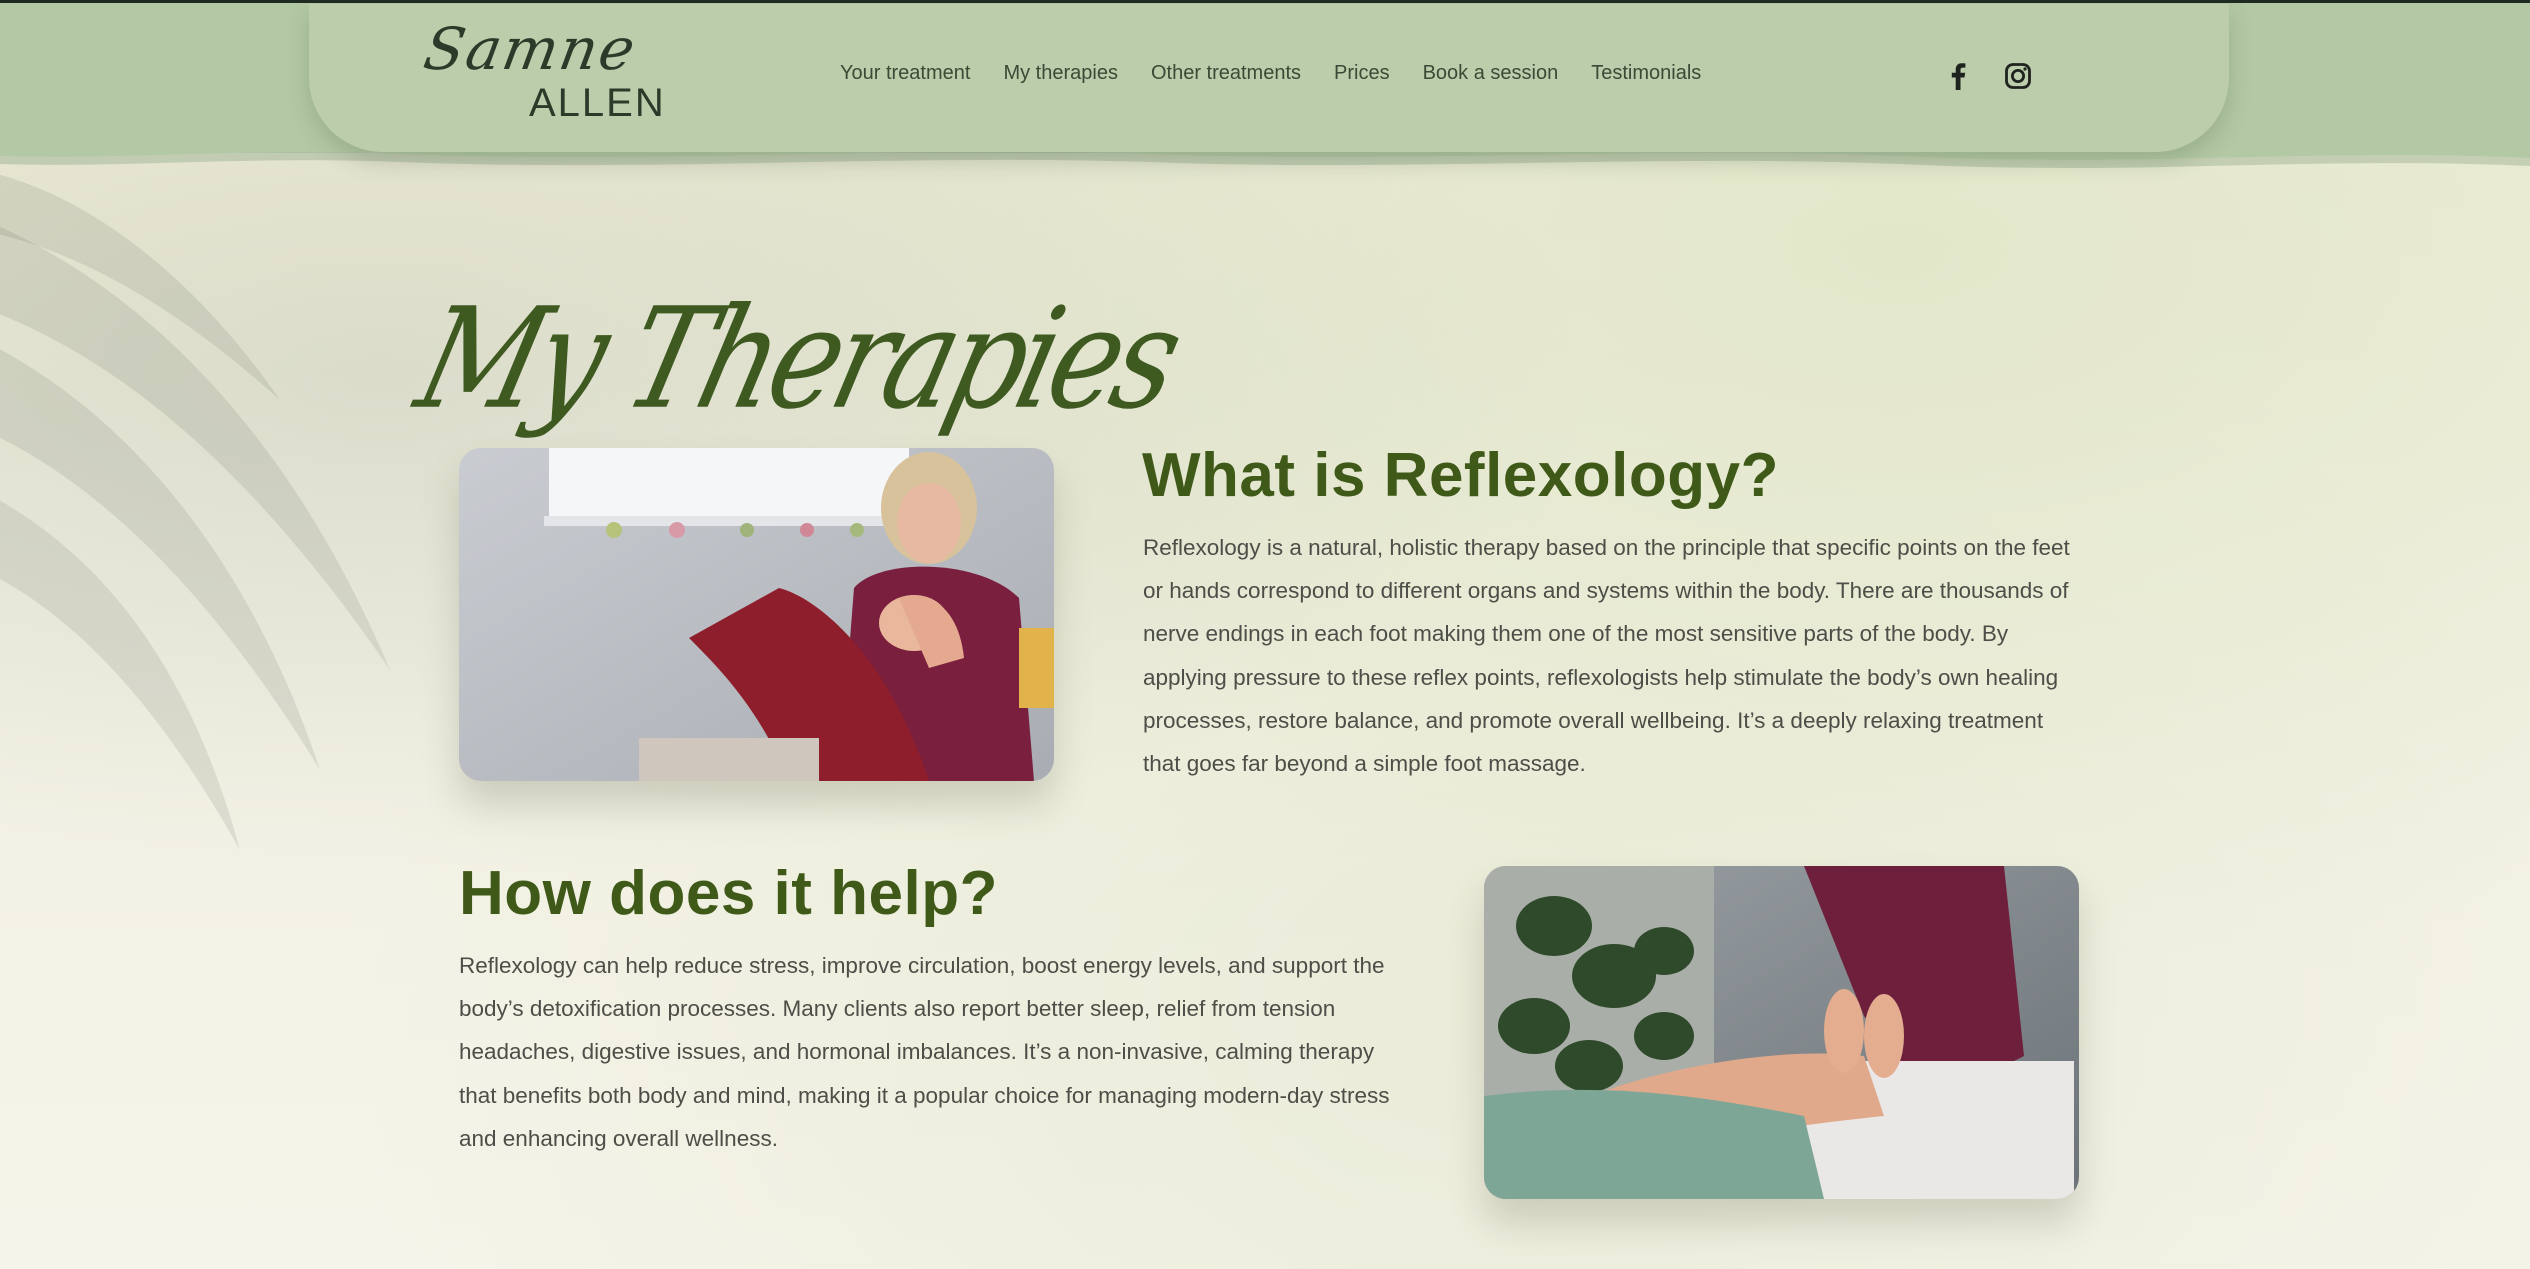  I want to click on nav-item-book-a-session: Book a session, so click(1491, 73).